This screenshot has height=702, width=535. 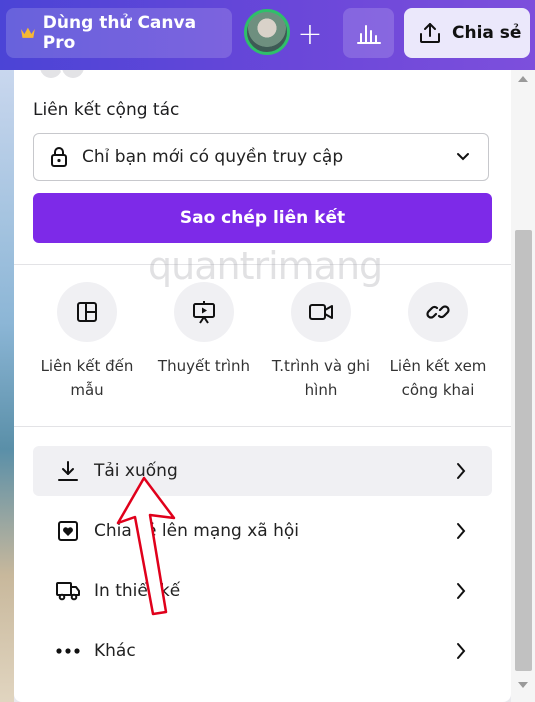 What do you see at coordinates (106, 110) in the screenshot?
I see `collaboration-link-title: Liên kết cộng tác` at bounding box center [106, 110].